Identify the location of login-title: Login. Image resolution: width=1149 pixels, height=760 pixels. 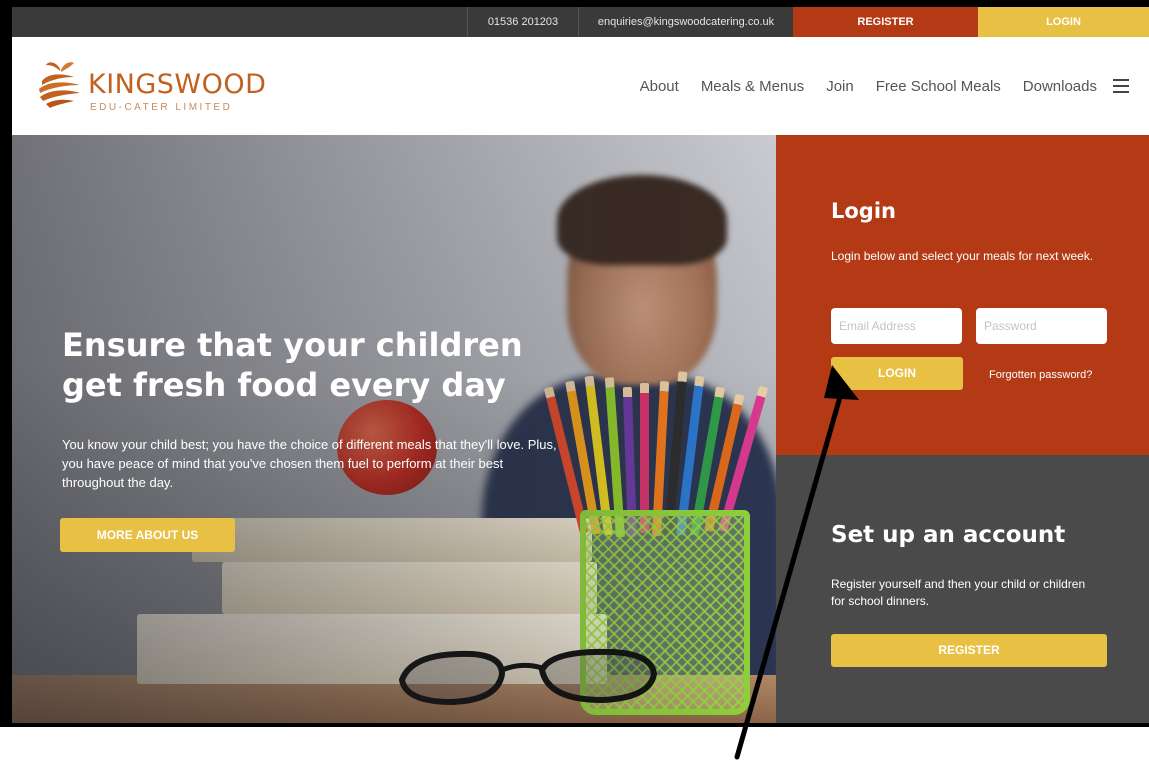
(863, 211).